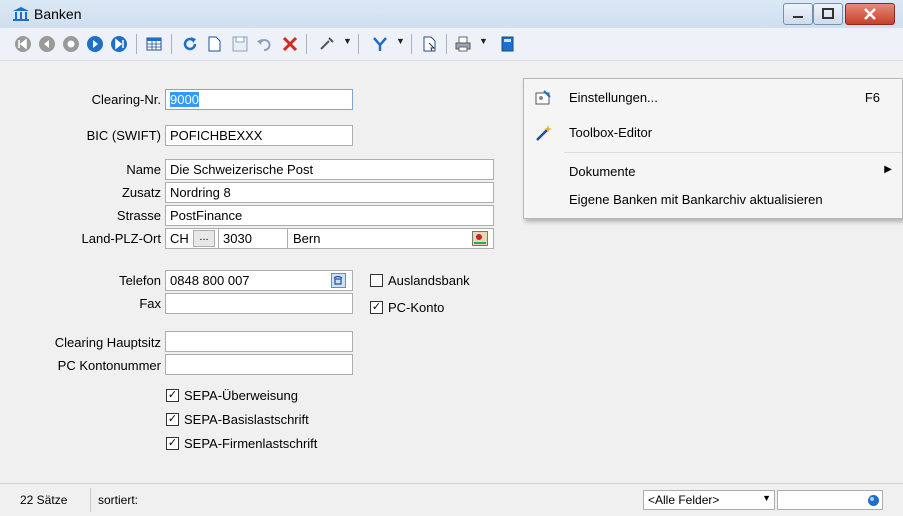 The image size is (903, 516). What do you see at coordinates (138, 215) in the screenshot?
I see `strasse-label: Strasse` at bounding box center [138, 215].